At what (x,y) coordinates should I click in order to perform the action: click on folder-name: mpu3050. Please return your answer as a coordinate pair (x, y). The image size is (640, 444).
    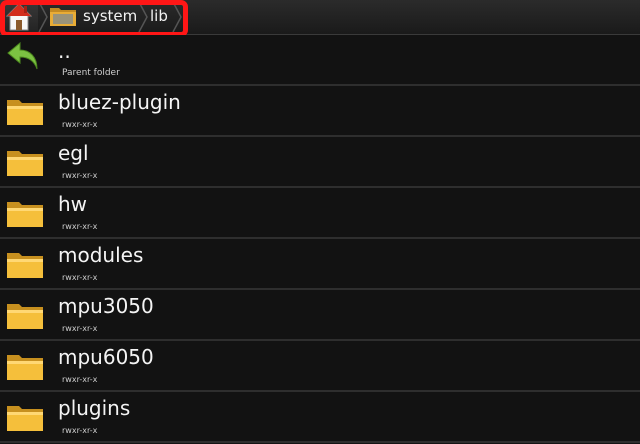
    Looking at the image, I should click on (106, 306).